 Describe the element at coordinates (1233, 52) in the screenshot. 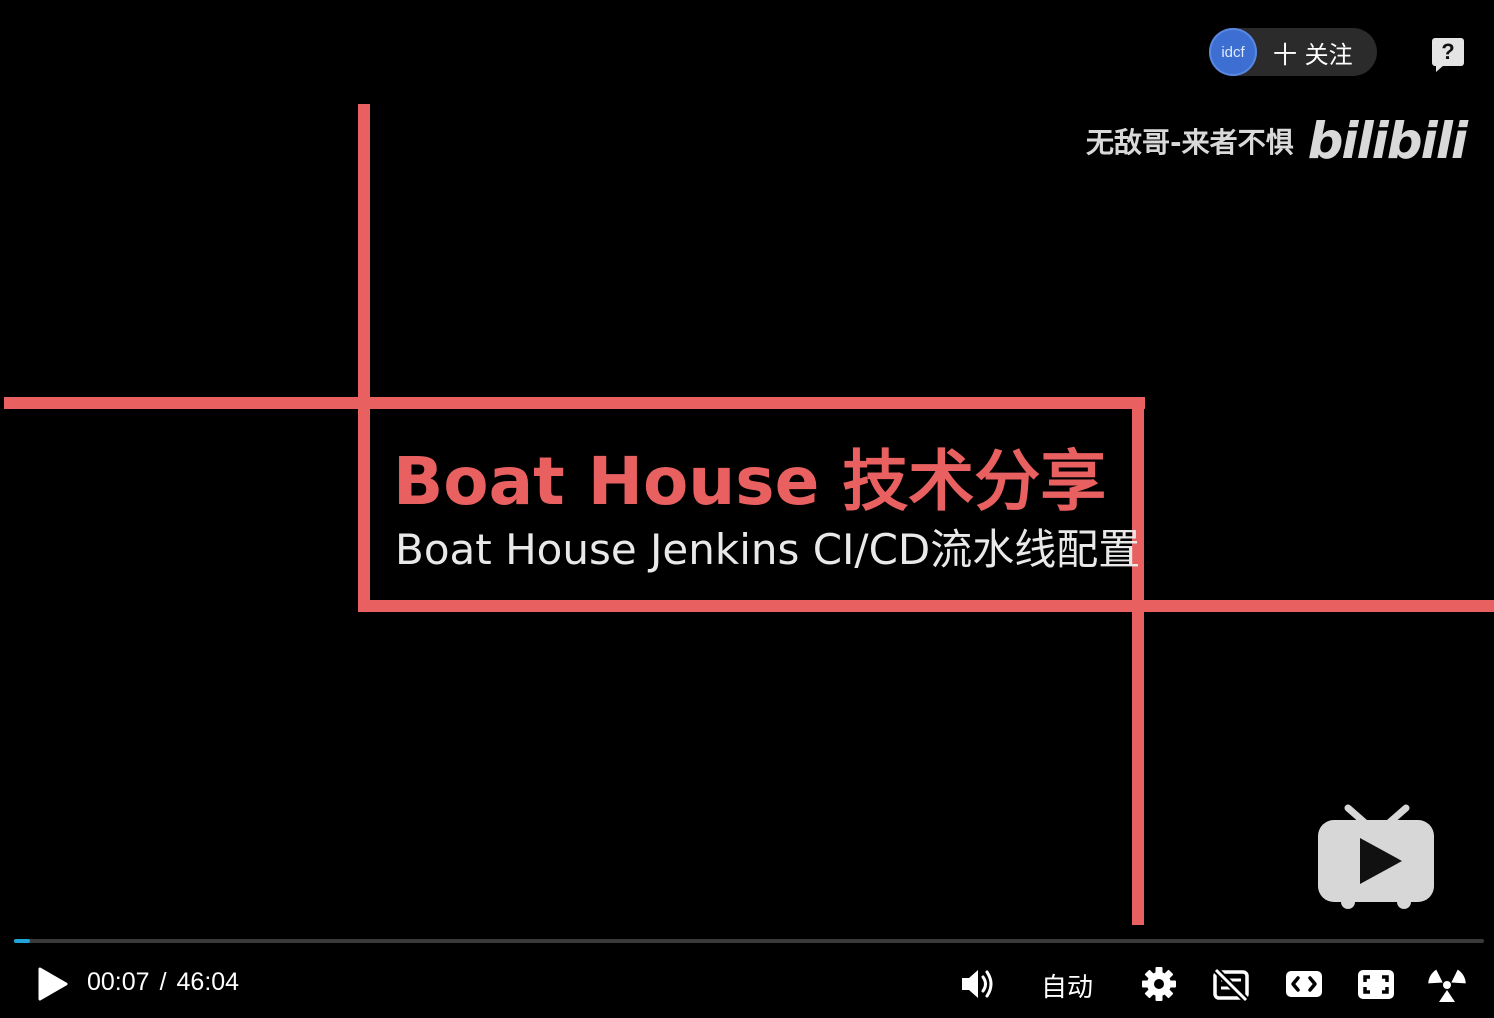

I see `uploader-avatar: idcf` at that location.